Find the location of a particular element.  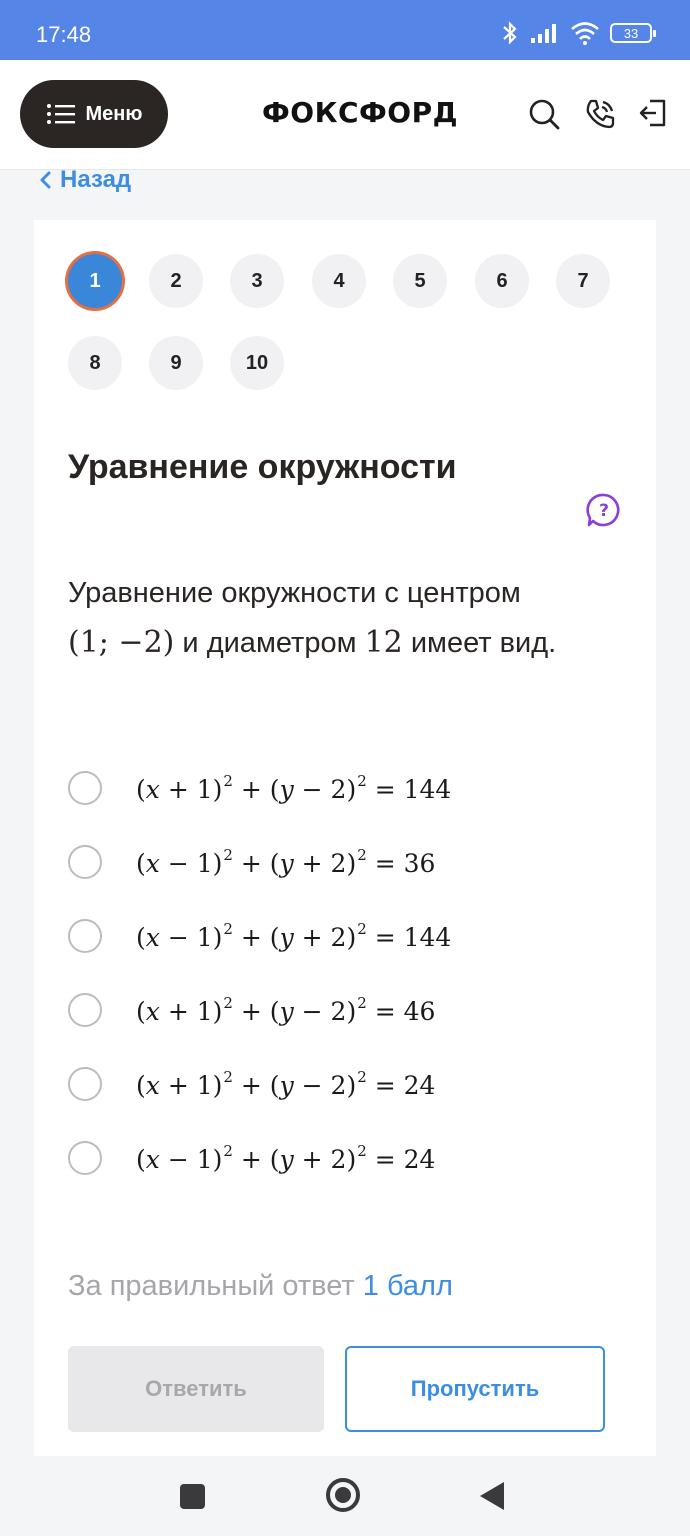

wifi-icon is located at coordinates (585, 33).